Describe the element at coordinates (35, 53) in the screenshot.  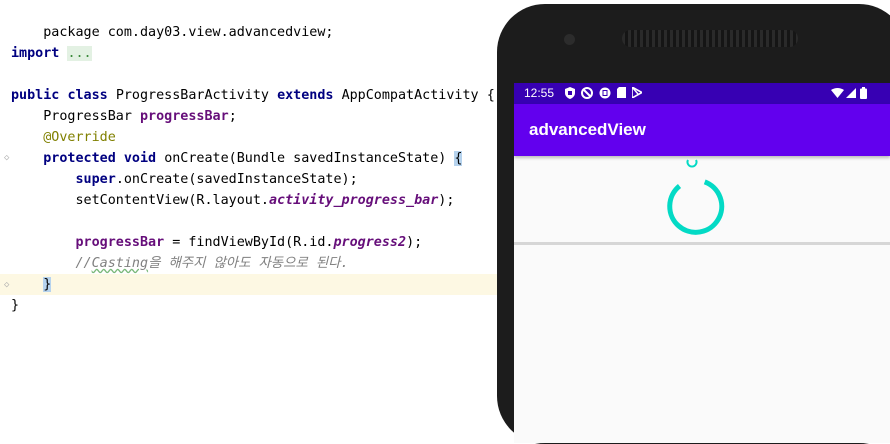
I see `import-keyword: import` at that location.